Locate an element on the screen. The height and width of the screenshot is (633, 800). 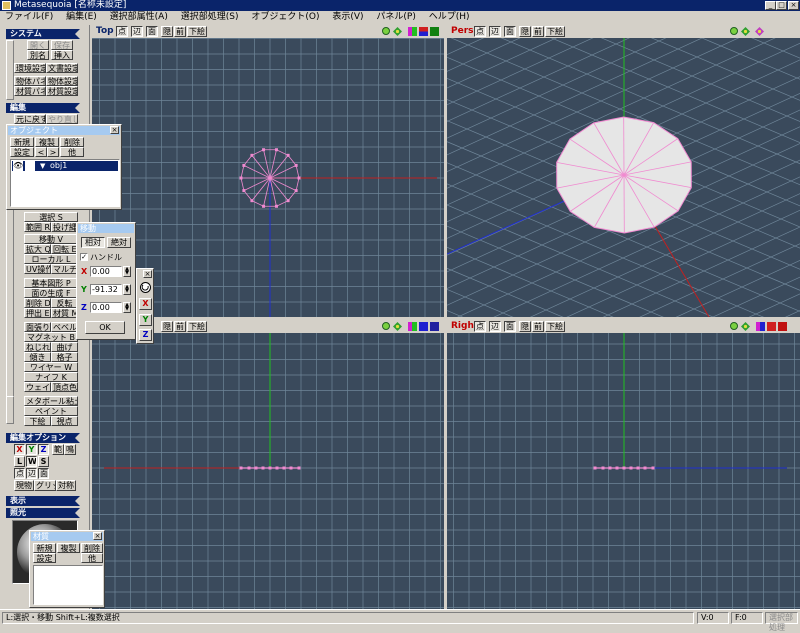
viewport-pers-hidden-button: 隠 is located at coordinates (525, 31).